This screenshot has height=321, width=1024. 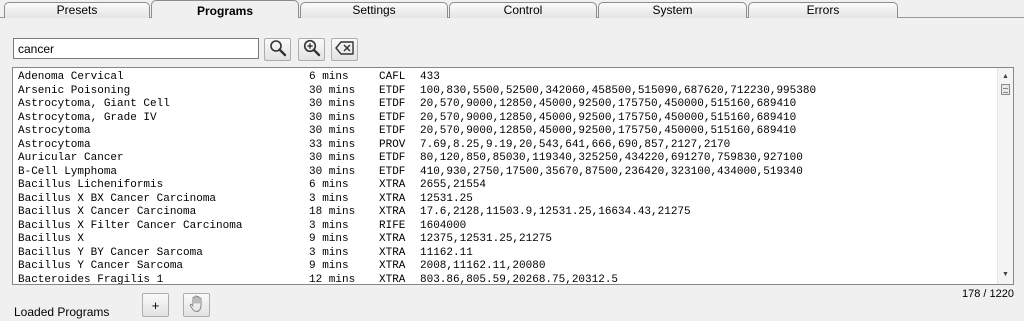 I want to click on program-frequencies: 433, so click(x=430, y=77).